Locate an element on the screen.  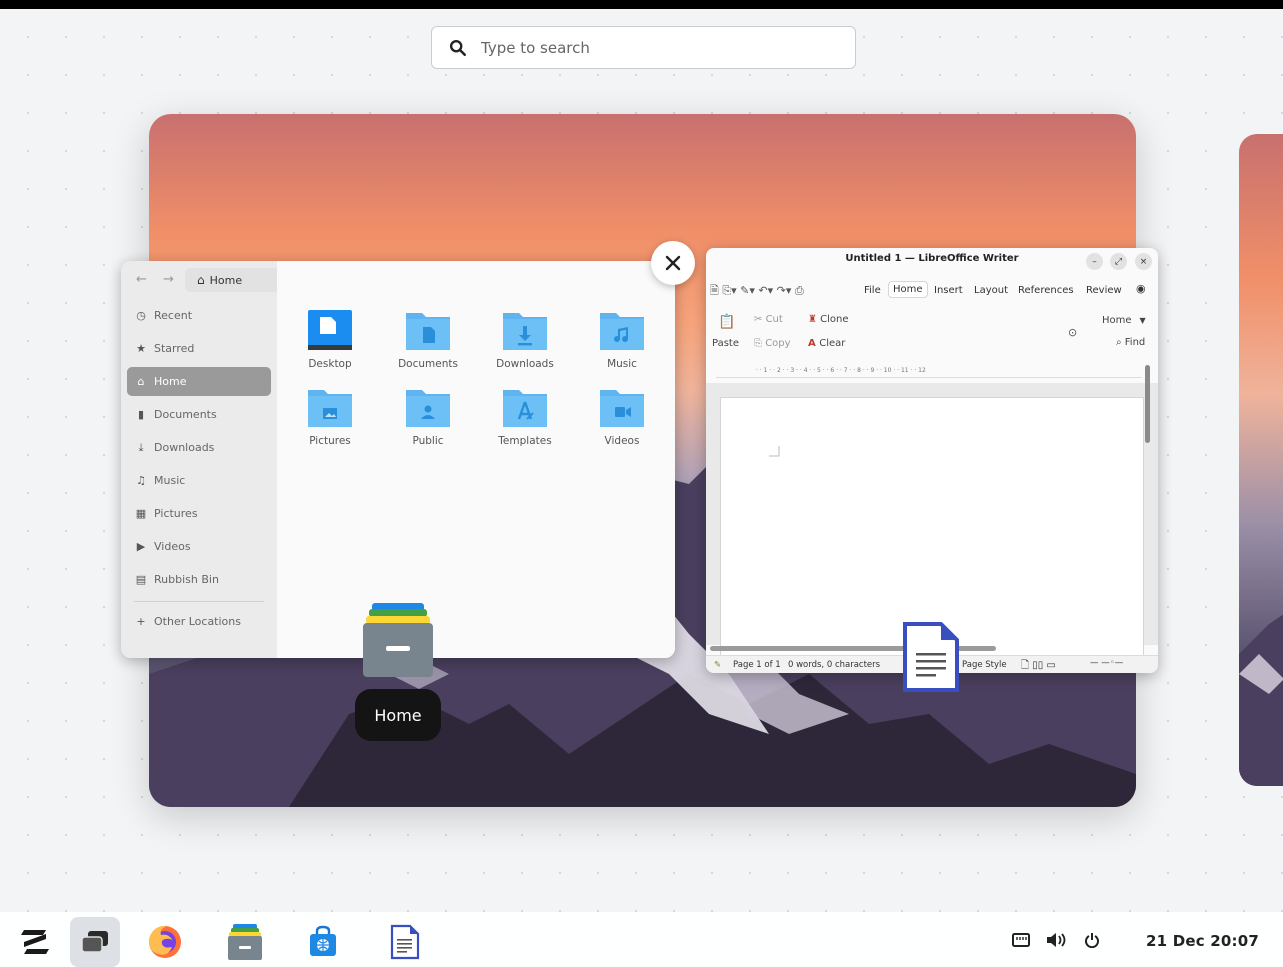
desktop-folder-icon is located at coordinates (330, 330).